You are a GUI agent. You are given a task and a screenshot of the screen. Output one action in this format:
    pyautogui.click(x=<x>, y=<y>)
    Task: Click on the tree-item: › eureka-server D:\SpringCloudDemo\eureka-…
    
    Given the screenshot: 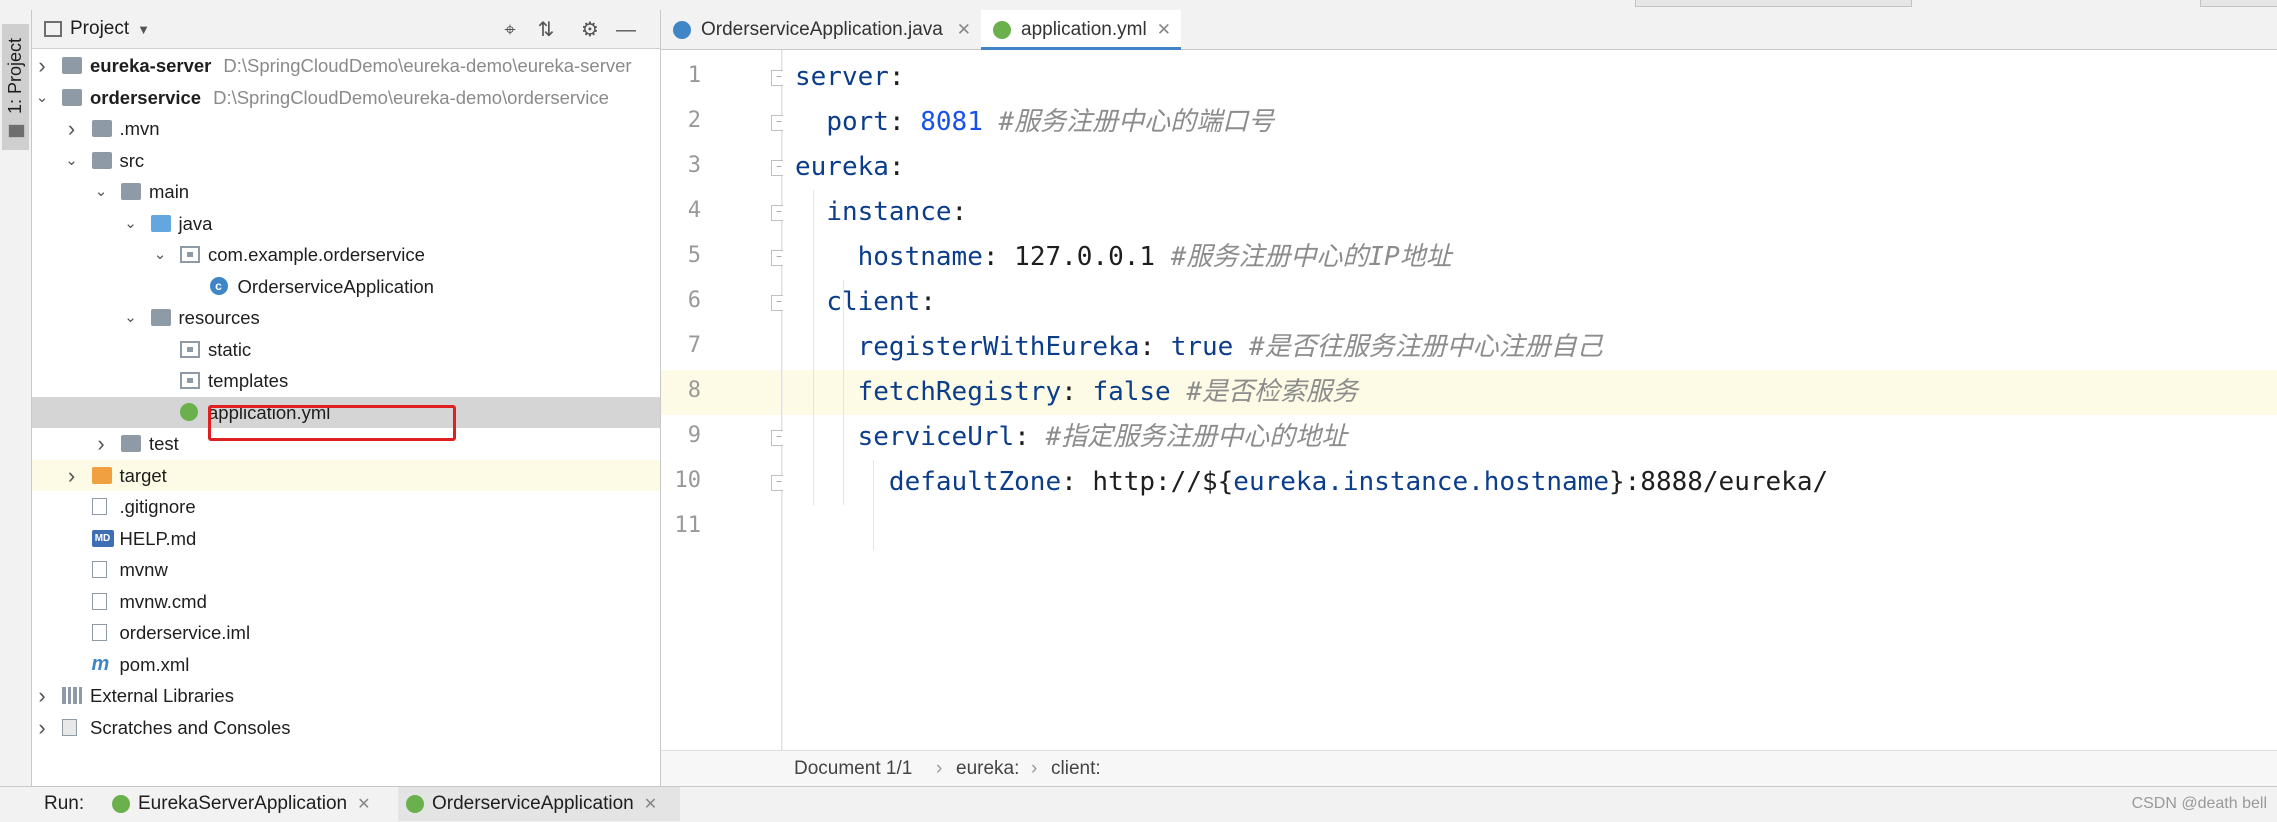 What is the action you would take?
    pyautogui.click(x=346, y=66)
    